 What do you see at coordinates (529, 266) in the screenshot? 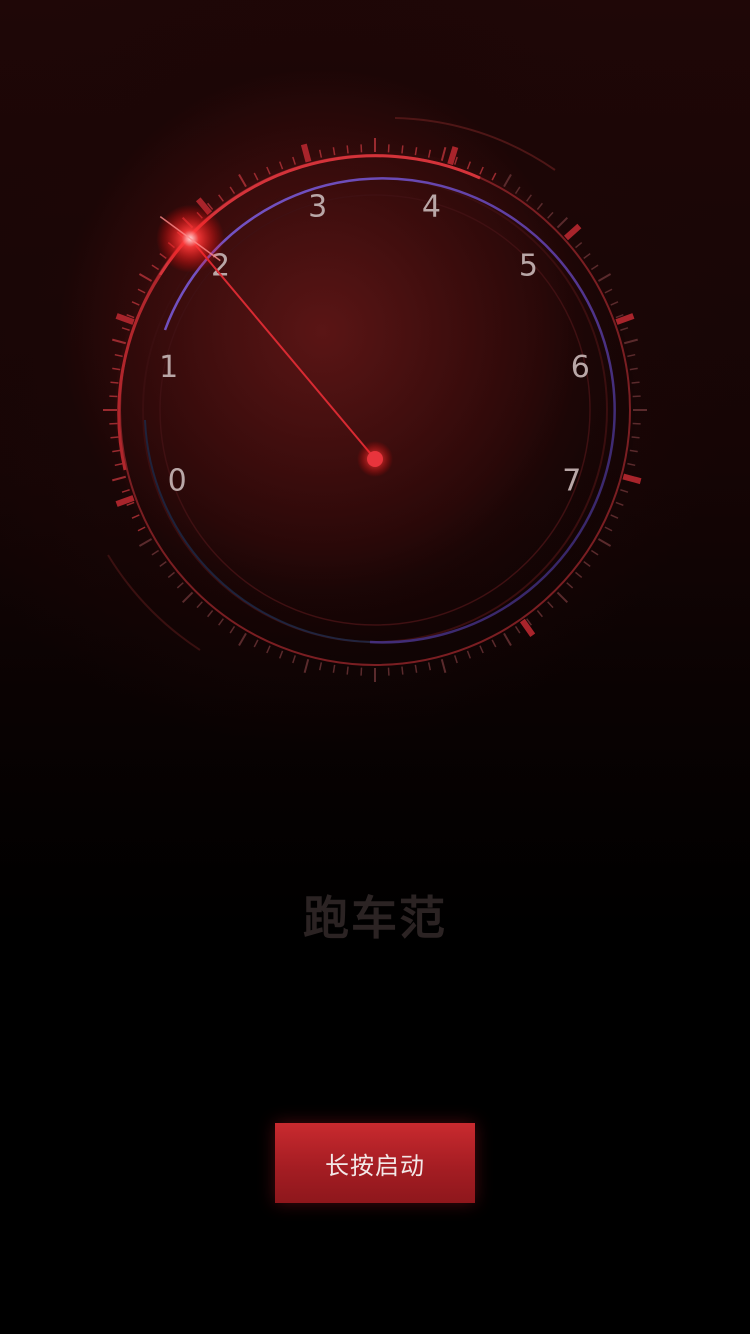
I see `gauge-number-5: 5` at bounding box center [529, 266].